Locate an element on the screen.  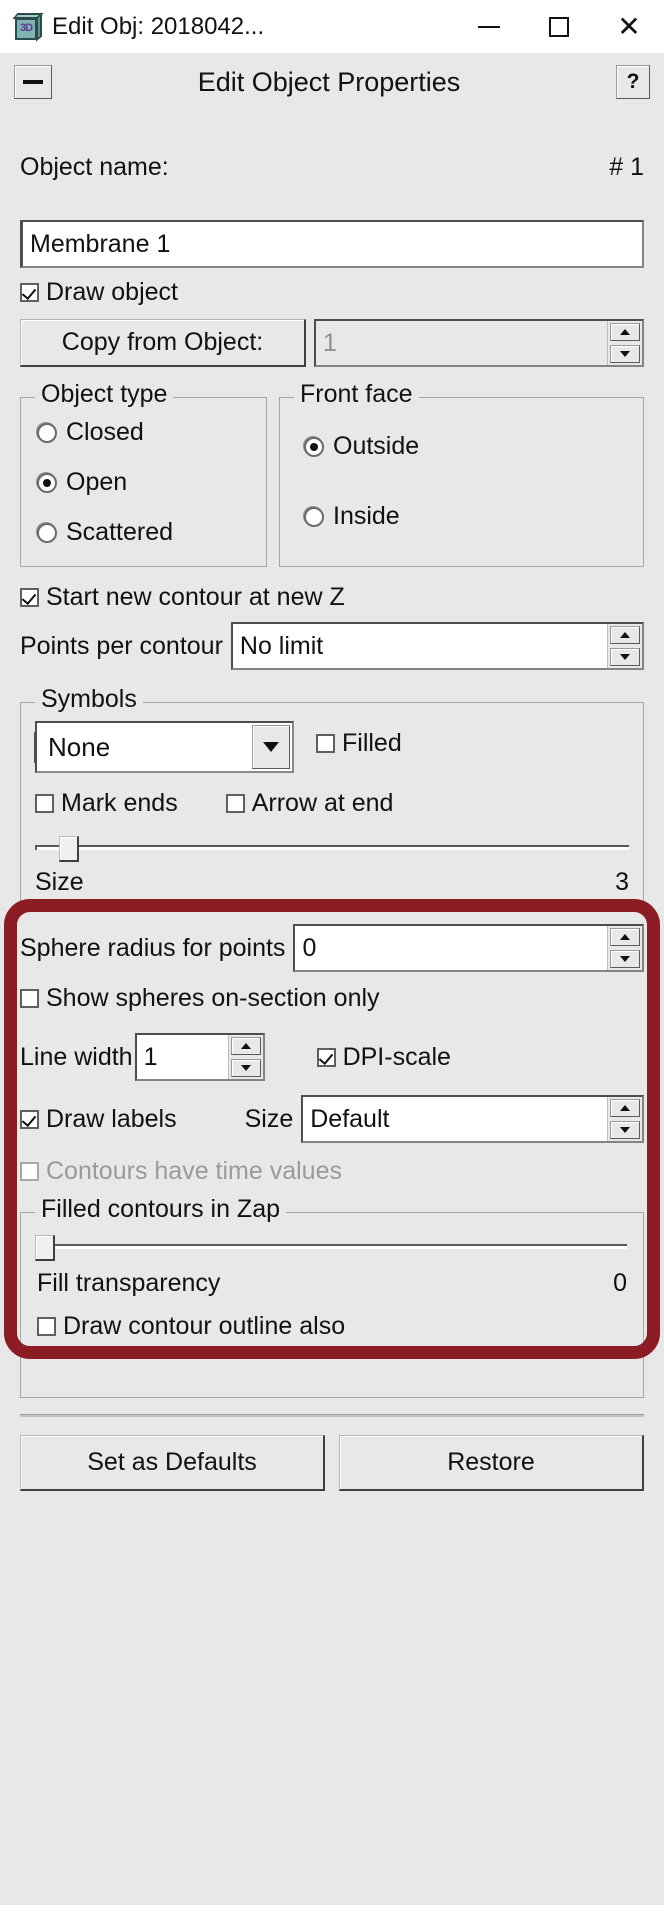
symbol-size-label: Size is located at coordinates (59, 882).